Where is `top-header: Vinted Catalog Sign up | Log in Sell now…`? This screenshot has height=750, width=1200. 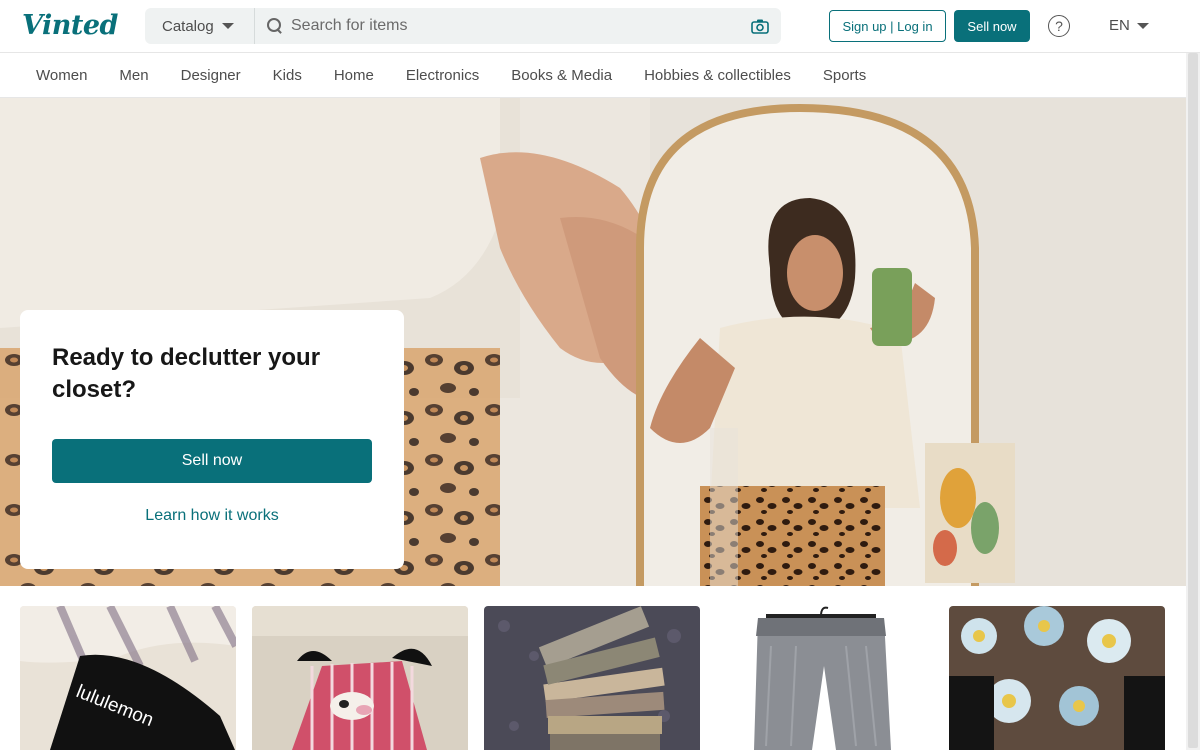 top-header: Vinted Catalog Sign up | Log in Sell now… is located at coordinates (600, 26).